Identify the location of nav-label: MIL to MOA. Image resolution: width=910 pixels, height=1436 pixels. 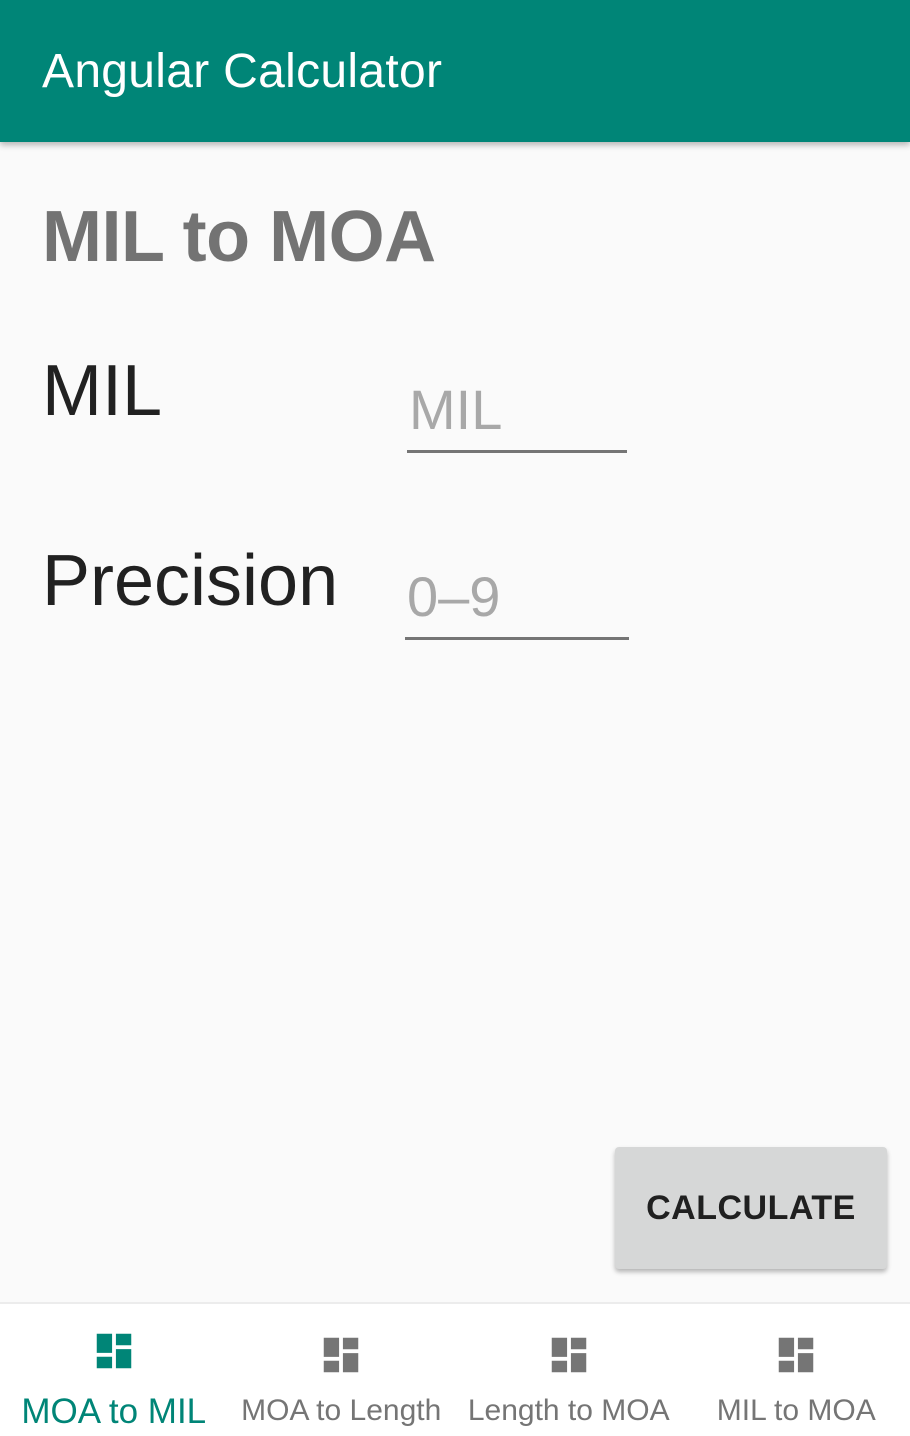
(796, 1410).